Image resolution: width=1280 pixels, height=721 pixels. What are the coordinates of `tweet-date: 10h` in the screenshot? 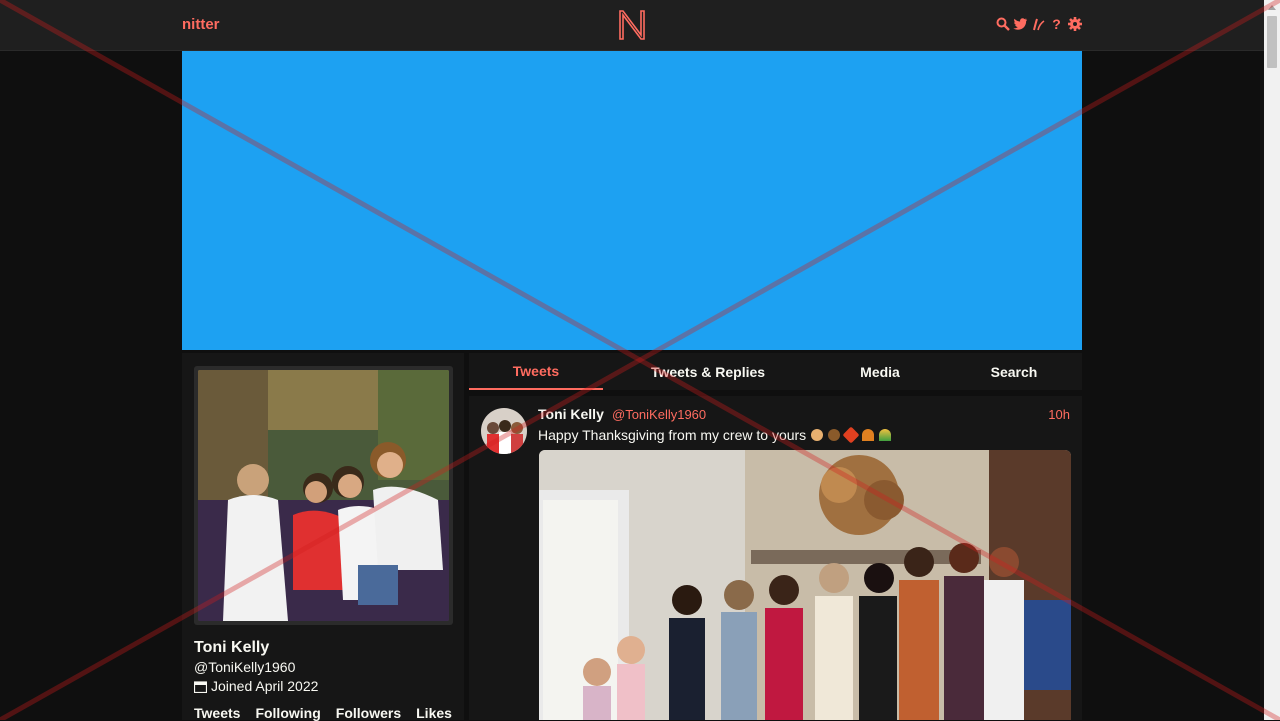 It's located at (1059, 414).